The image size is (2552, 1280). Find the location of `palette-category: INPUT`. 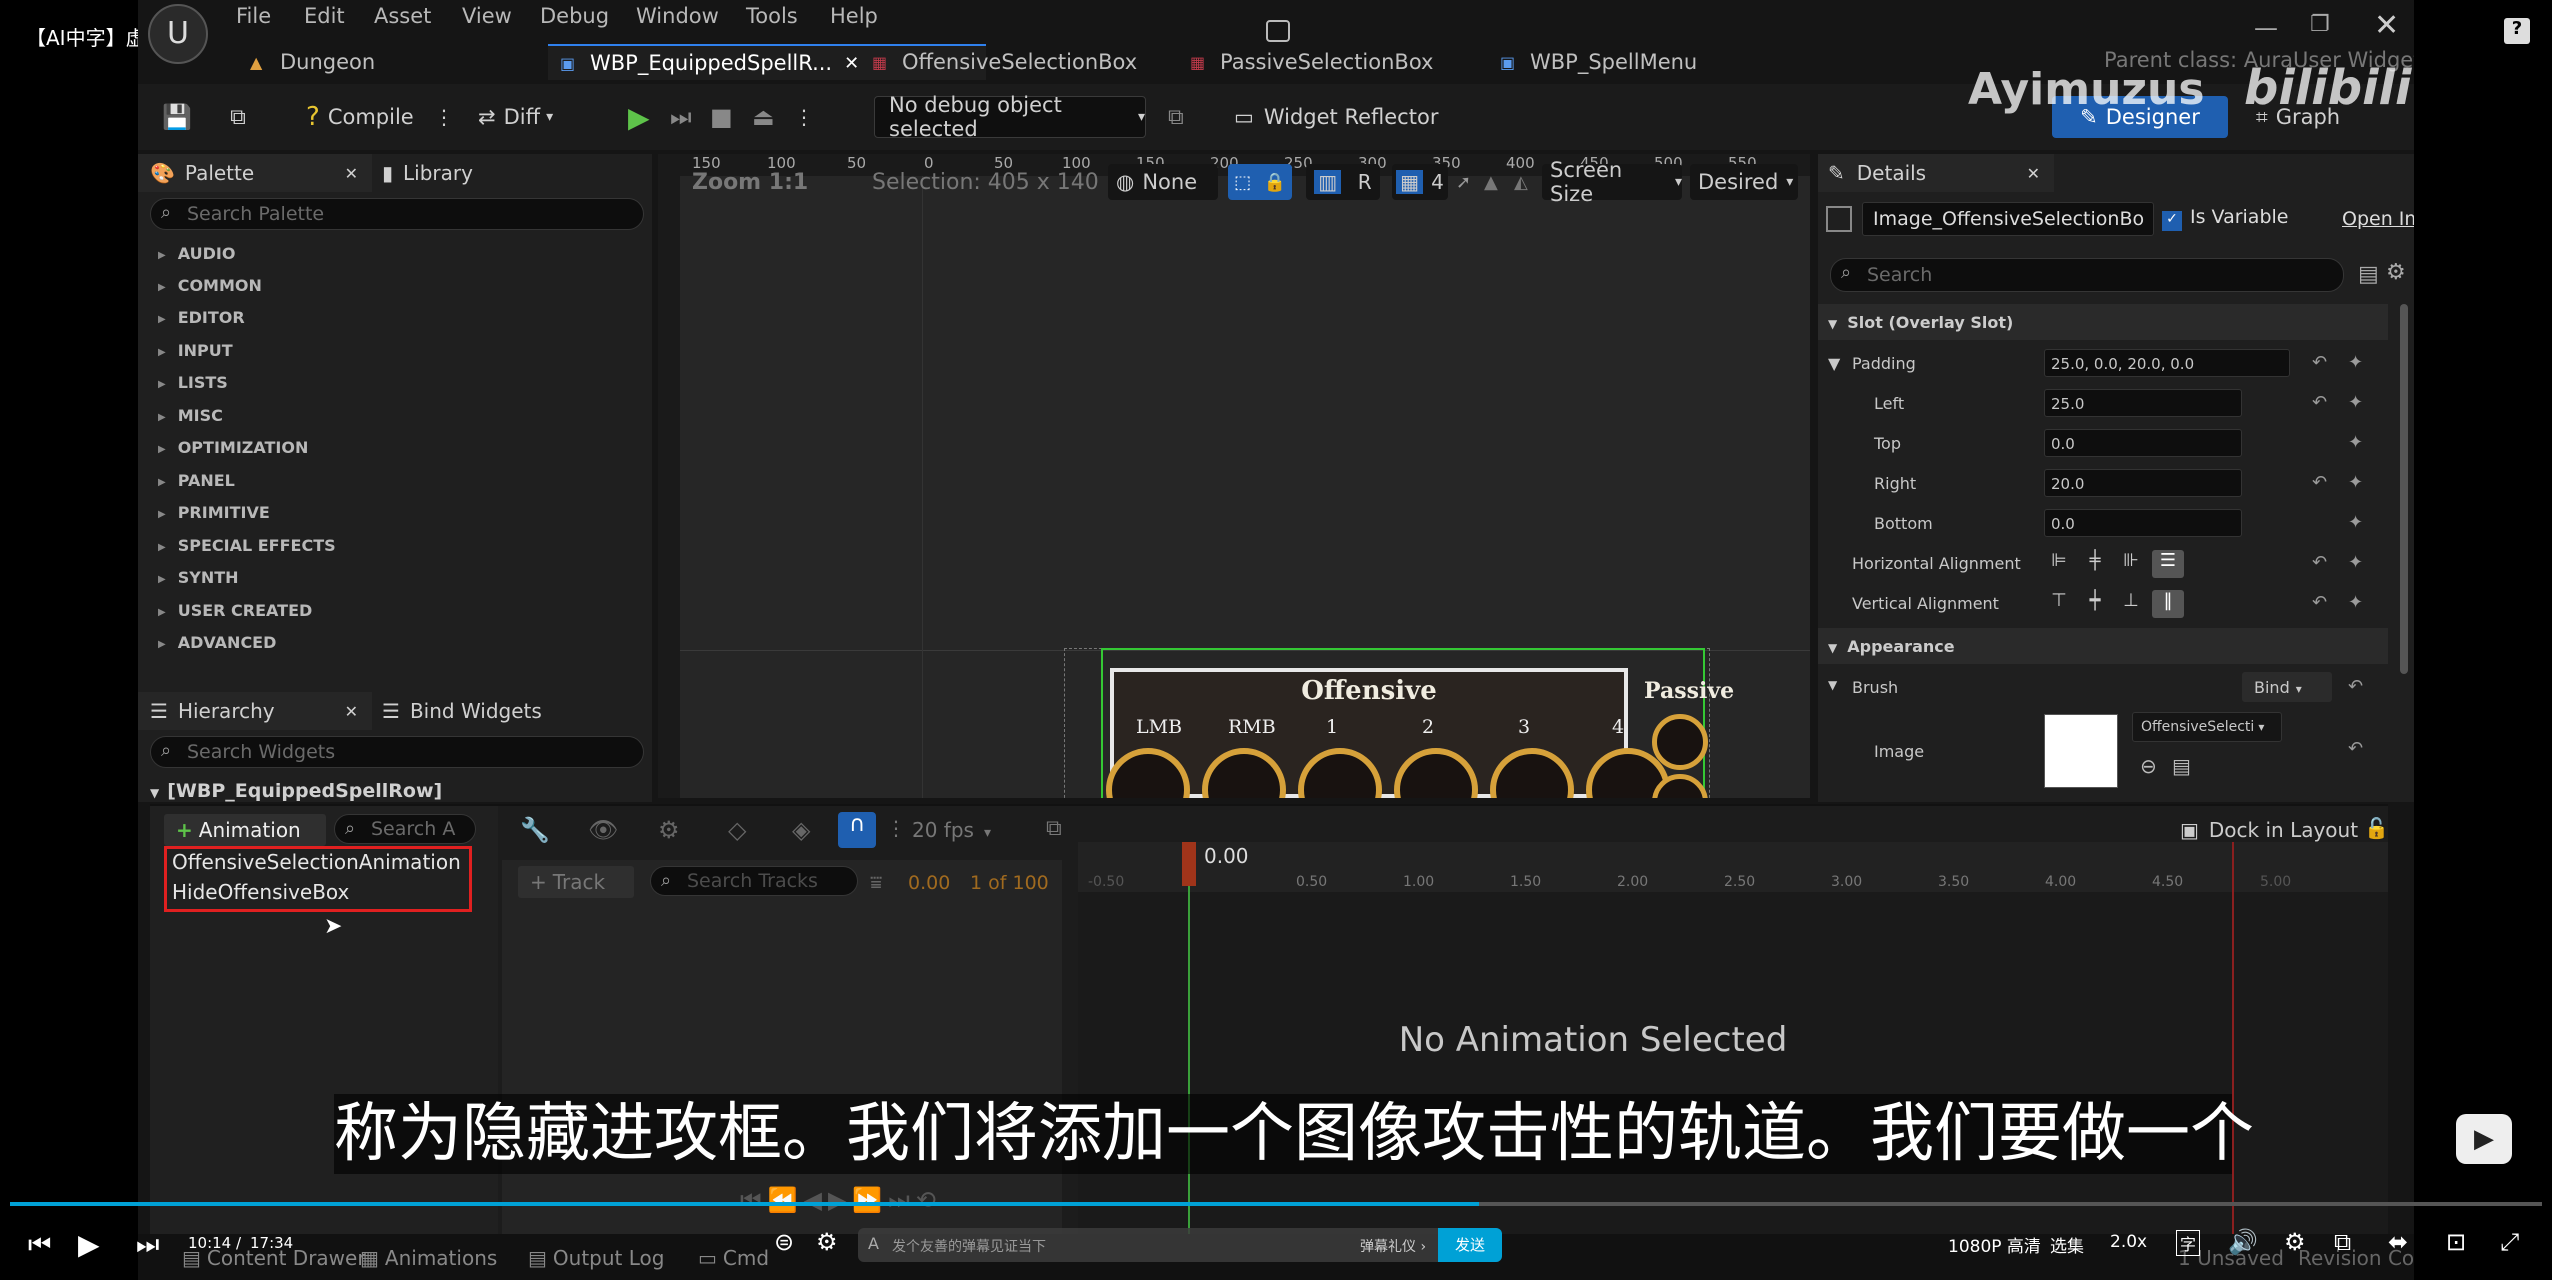

palette-category: INPUT is located at coordinates (195, 350).